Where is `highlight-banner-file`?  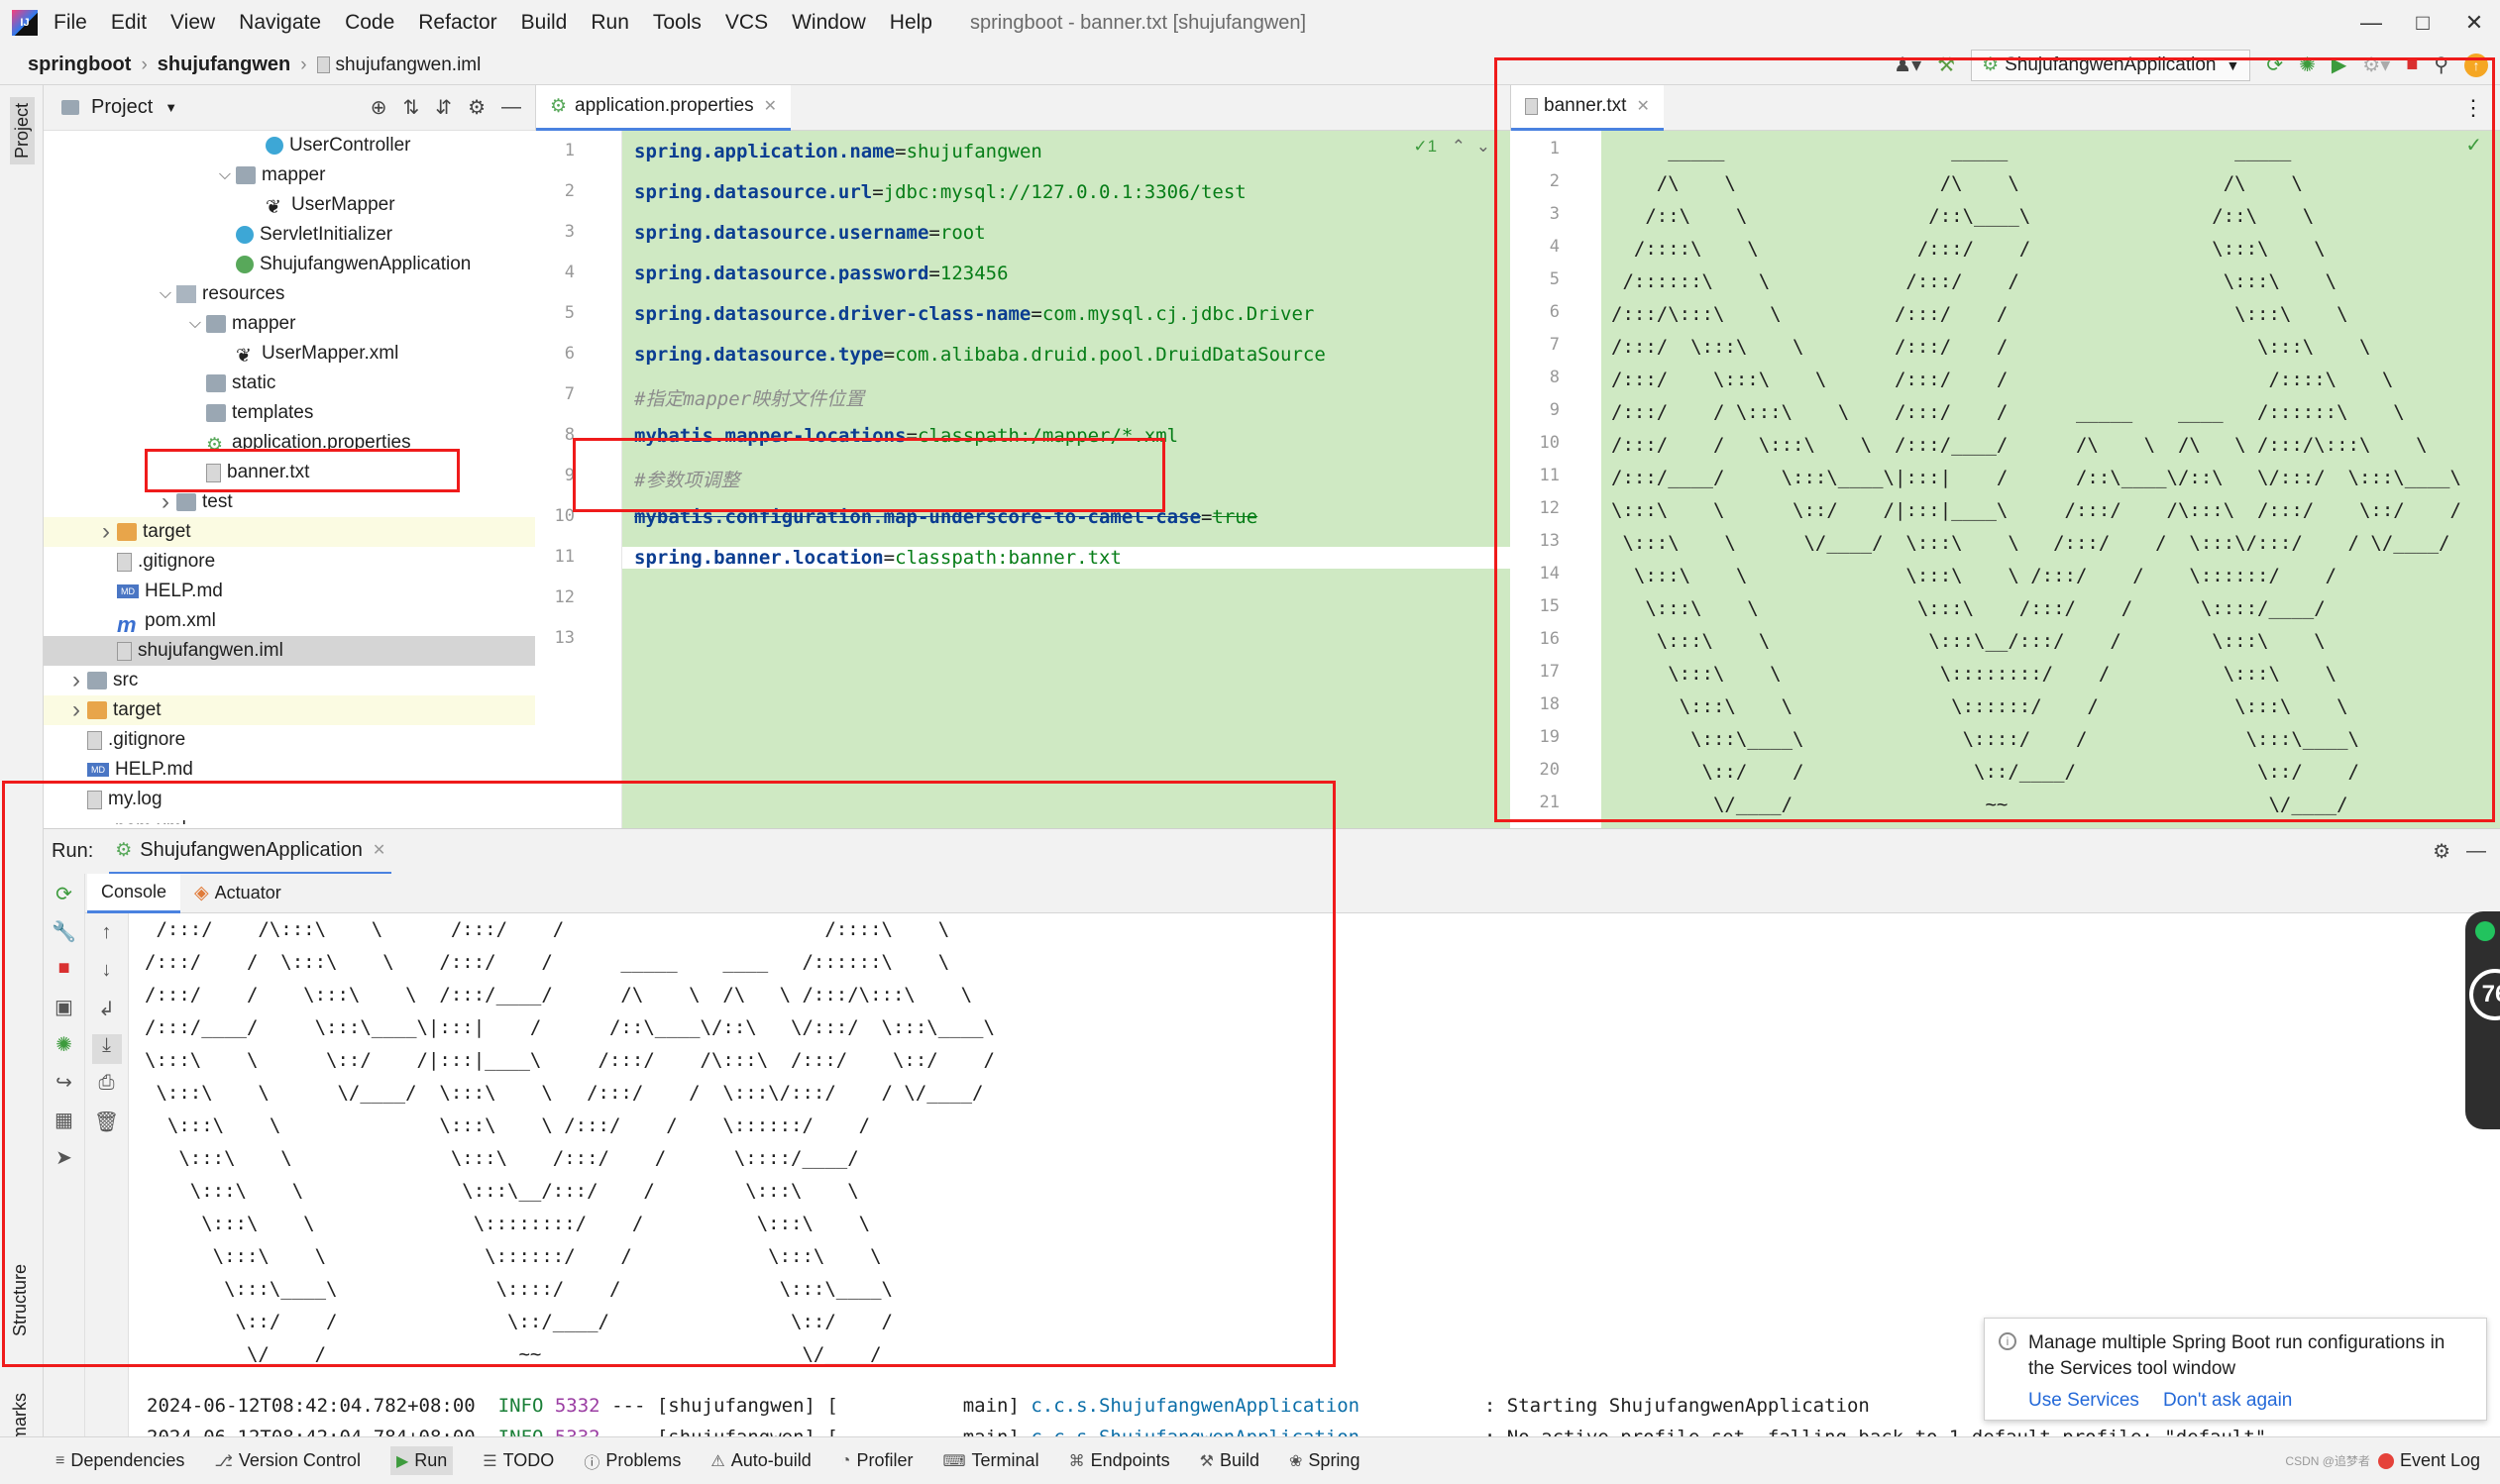
highlight-banner-file is located at coordinates (302, 471).